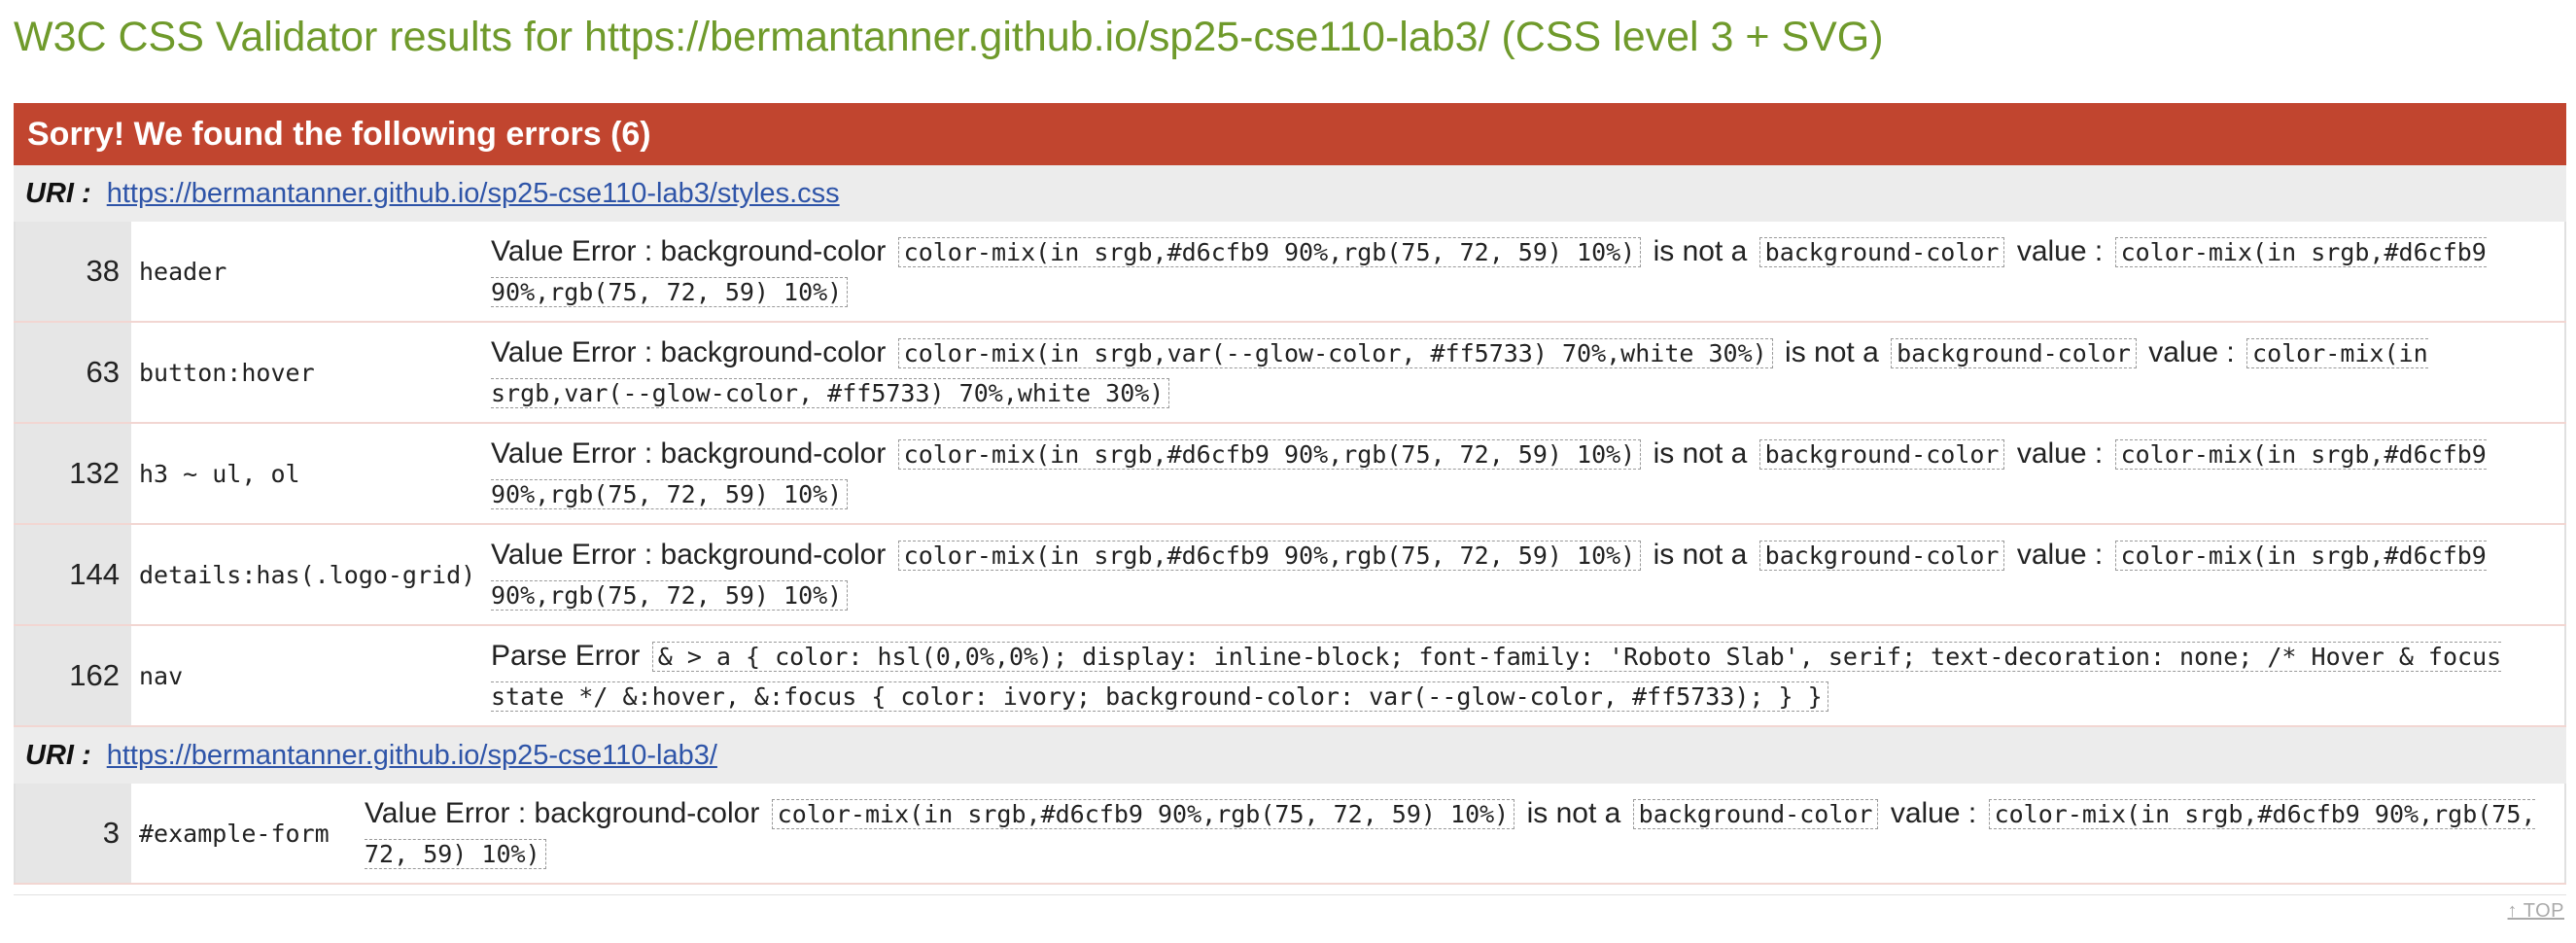 The height and width of the screenshot is (943, 2576). I want to click on errors-banner: Sorry! We found the following errors (6), so click(1290, 134).